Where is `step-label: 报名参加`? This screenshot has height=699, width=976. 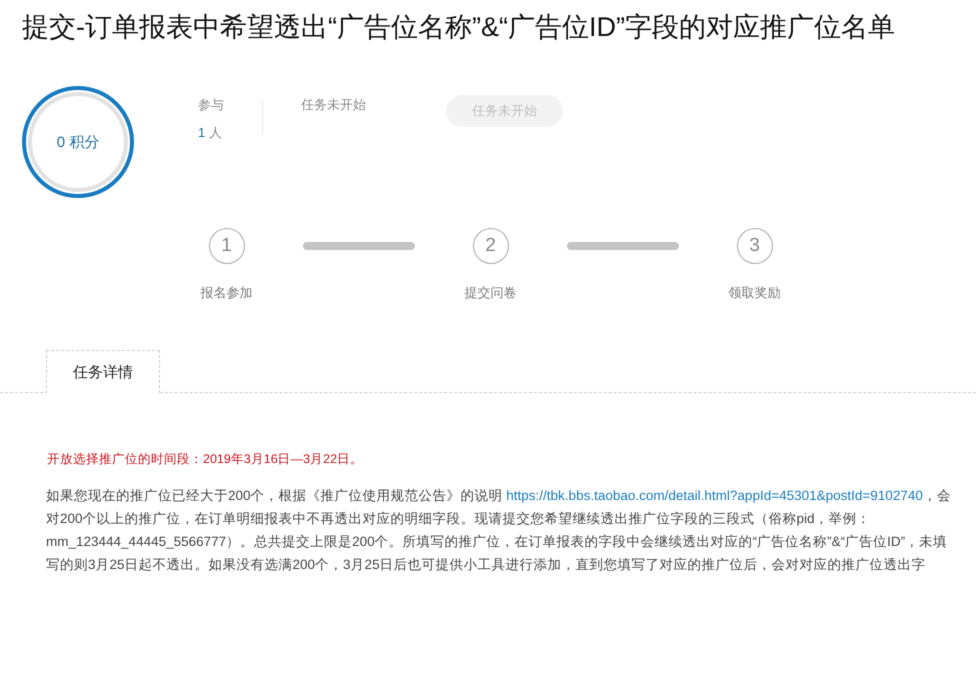 step-label: 报名参加 is located at coordinates (226, 293).